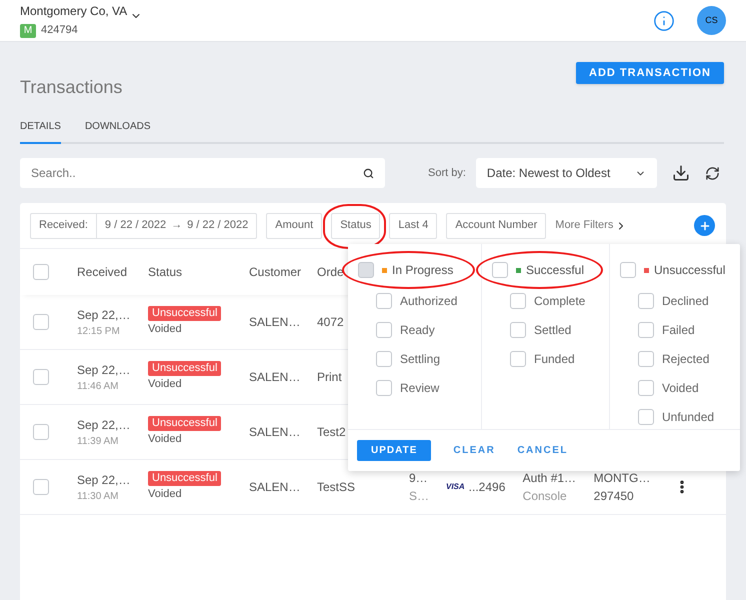 This screenshot has width=746, height=600. Describe the element at coordinates (98, 497) in the screenshot. I see `time-text: 11:30 AM` at that location.